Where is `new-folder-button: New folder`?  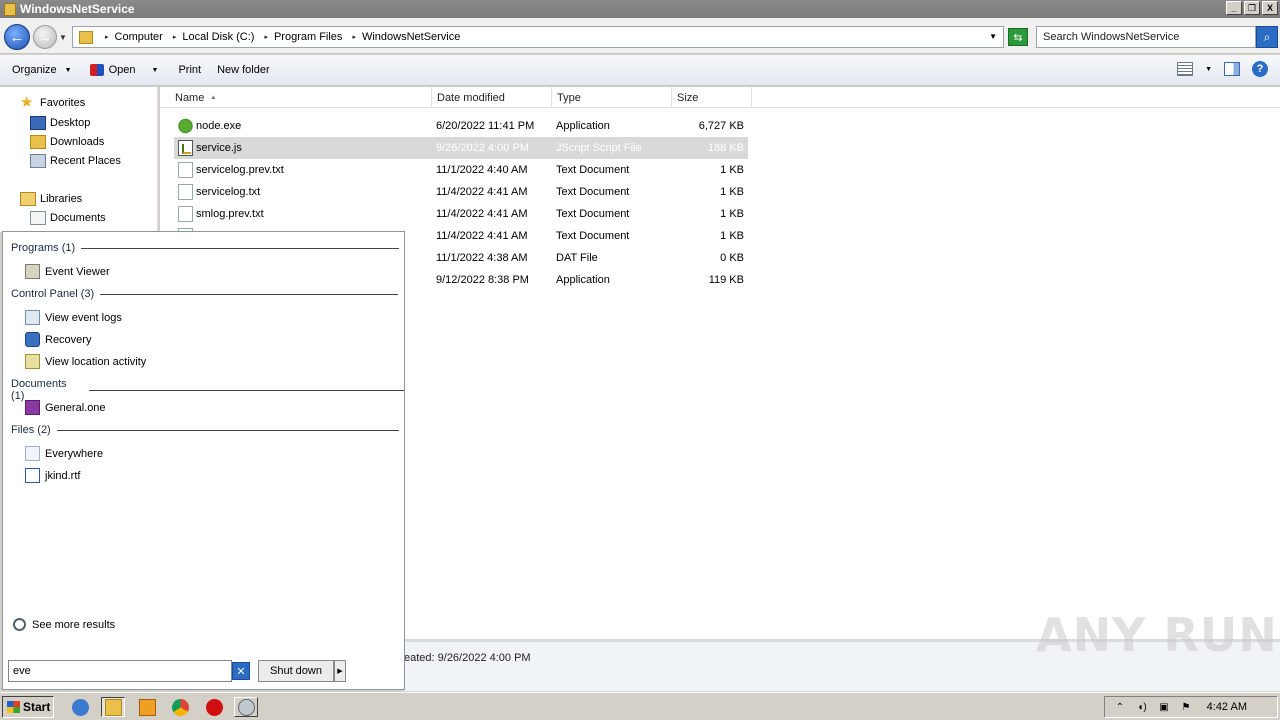 new-folder-button: New folder is located at coordinates (243, 70).